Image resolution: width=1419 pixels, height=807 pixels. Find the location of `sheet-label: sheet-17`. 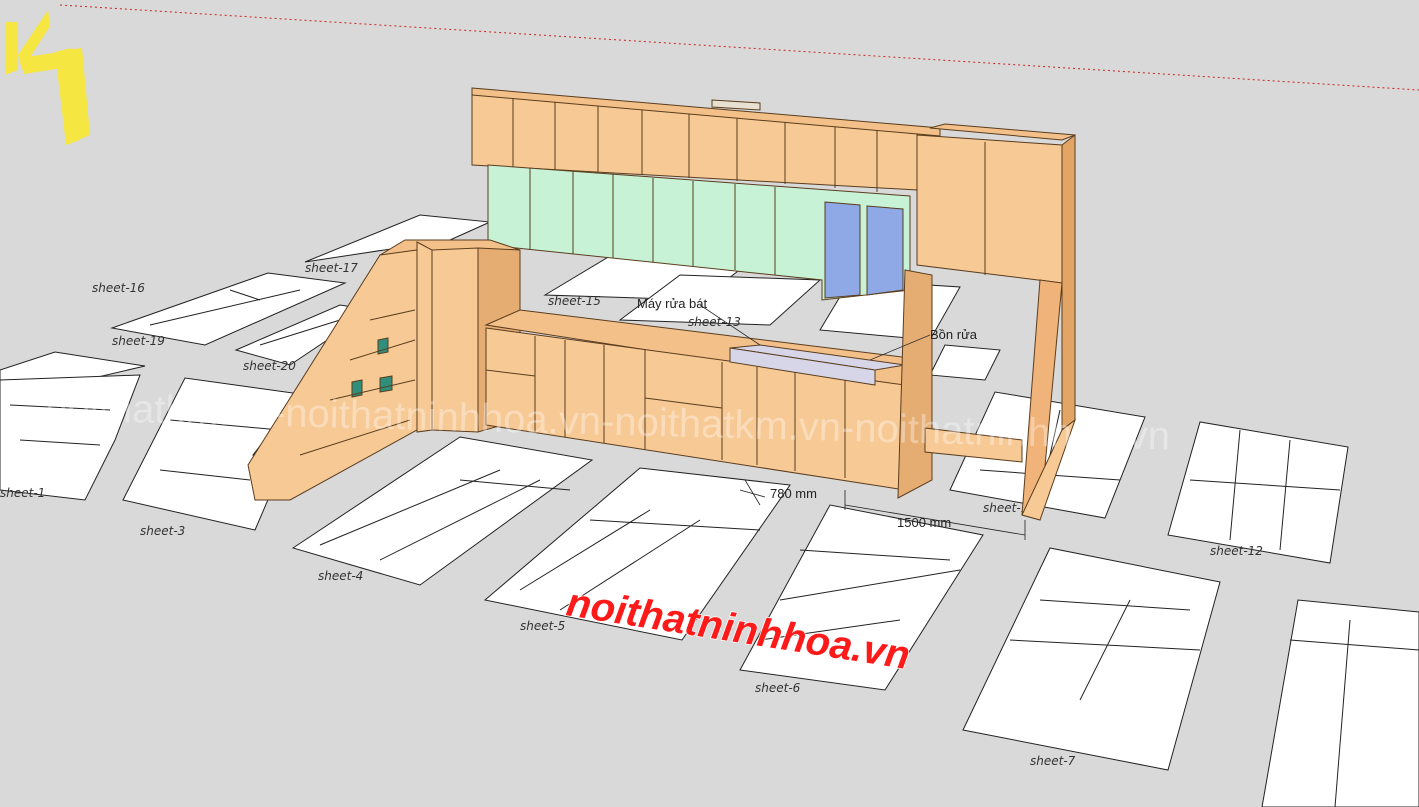

sheet-label: sheet-17 is located at coordinates (331, 268).